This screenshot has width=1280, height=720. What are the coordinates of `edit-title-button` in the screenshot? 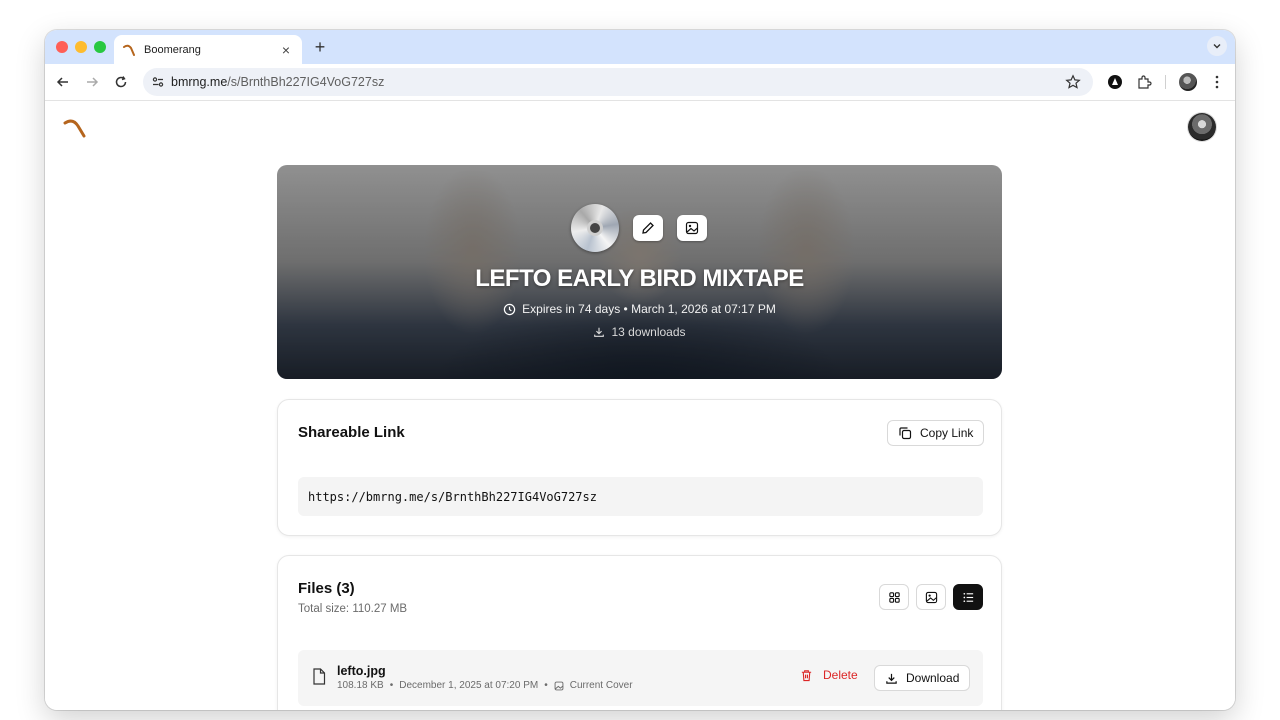 It's located at (648, 228).